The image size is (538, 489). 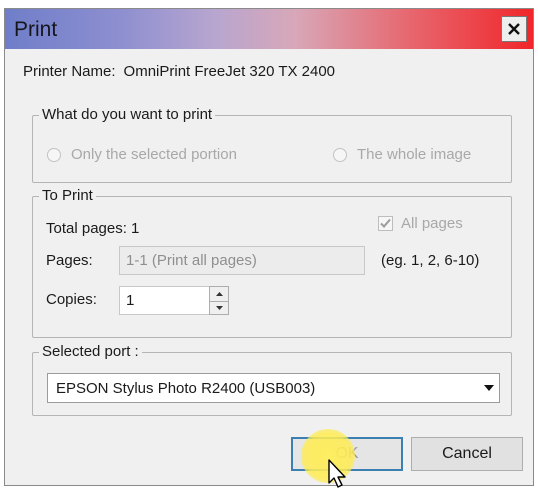 What do you see at coordinates (67, 195) in the screenshot?
I see `to-print-legend: To Print` at bounding box center [67, 195].